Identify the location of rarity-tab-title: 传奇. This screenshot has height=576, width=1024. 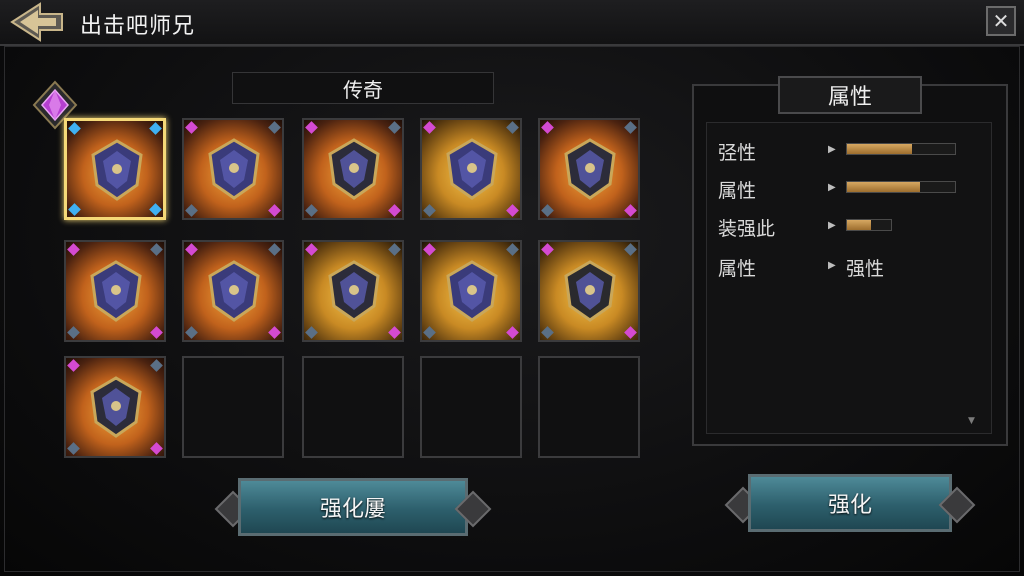
(363, 88).